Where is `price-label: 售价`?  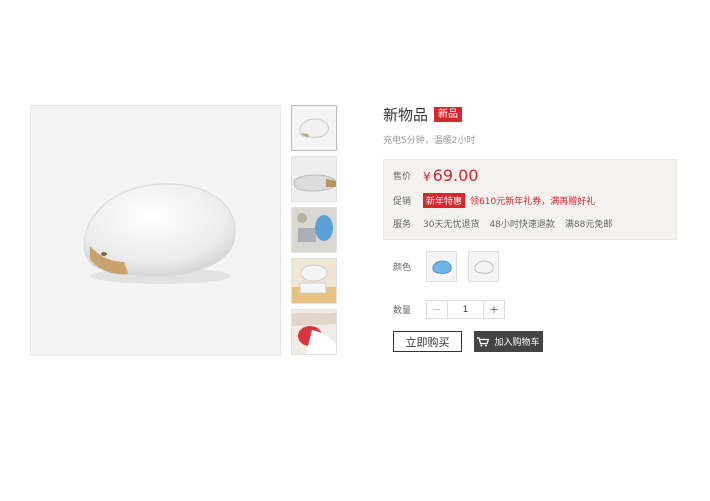 price-label: 售价 is located at coordinates (402, 177).